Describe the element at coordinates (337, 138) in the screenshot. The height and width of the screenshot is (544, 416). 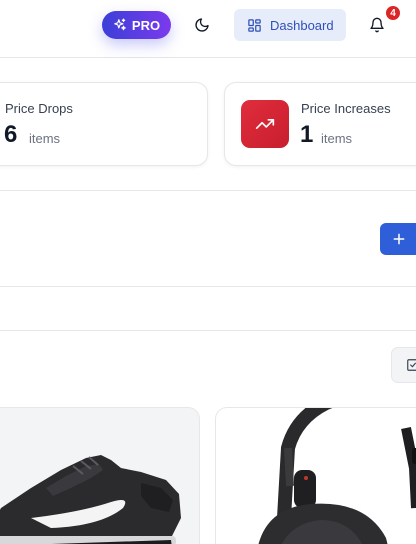
I see `price-increases-unit: items` at that location.